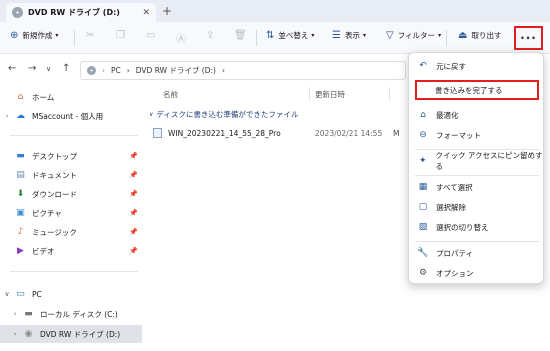 Image resolution: width=550 pixels, height=351 pixels. I want to click on file-date: 2023/02/21 14:55, so click(349, 133).